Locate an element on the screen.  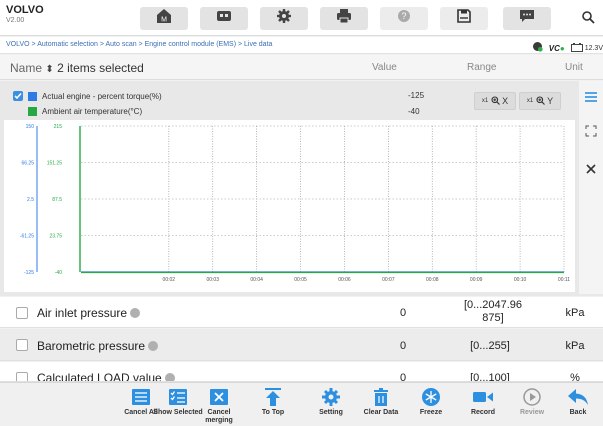
selected-count: 2 items selected is located at coordinates (100, 68).